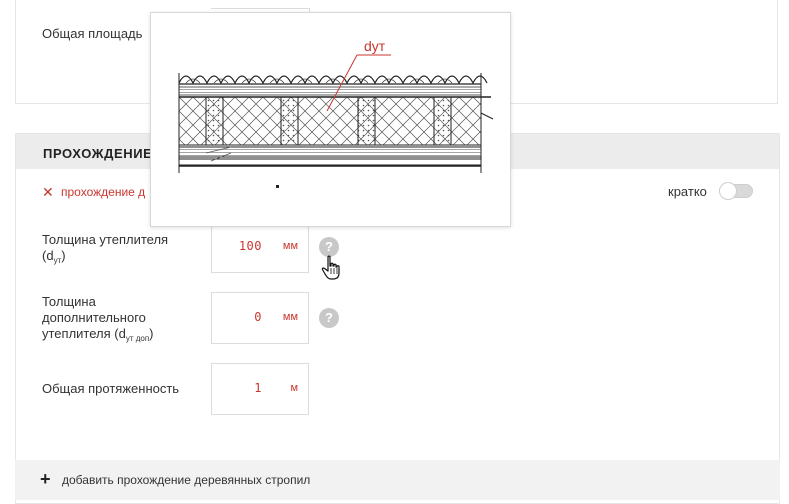  What do you see at coordinates (728, 191) in the screenshot?
I see `toggle-knob` at bounding box center [728, 191].